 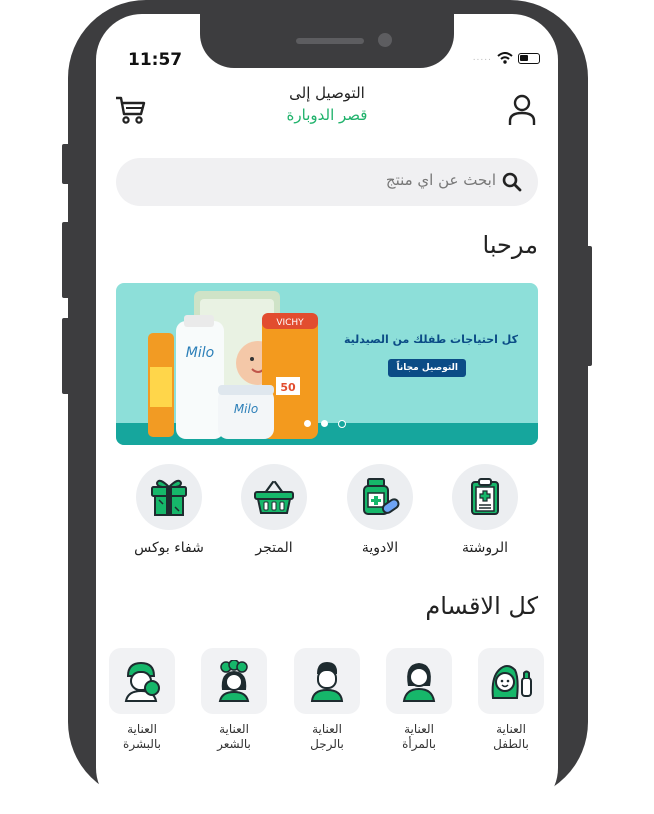 I want to click on notch, so click(x=327, y=41).